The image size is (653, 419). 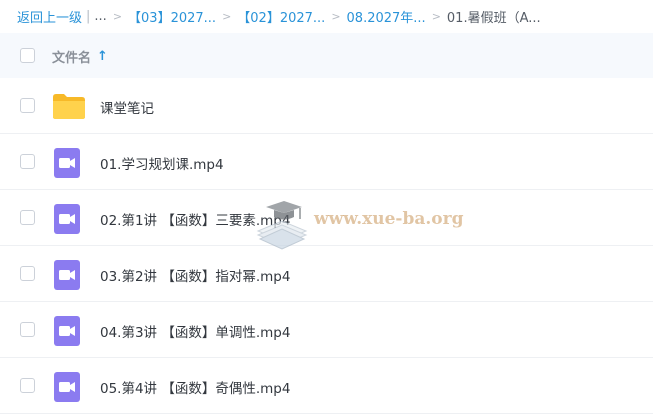 I want to click on back-link: 返回上一级, so click(x=49, y=16).